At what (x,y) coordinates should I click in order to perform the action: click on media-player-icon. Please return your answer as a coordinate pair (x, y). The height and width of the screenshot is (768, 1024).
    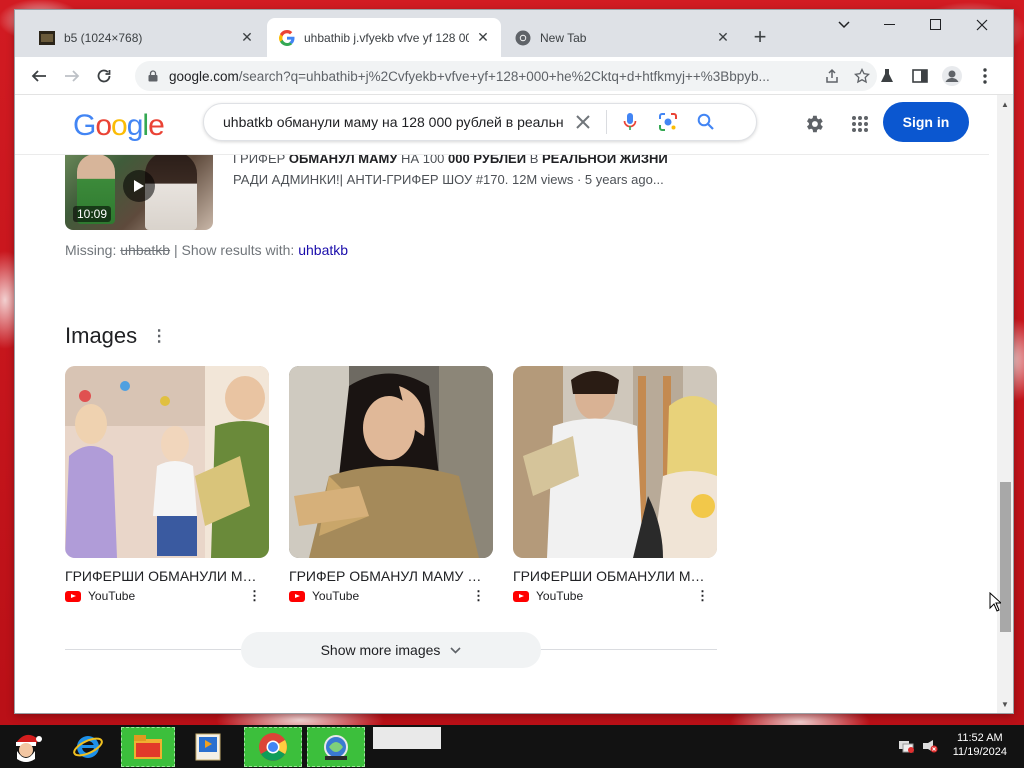
    Looking at the image, I should click on (208, 747).